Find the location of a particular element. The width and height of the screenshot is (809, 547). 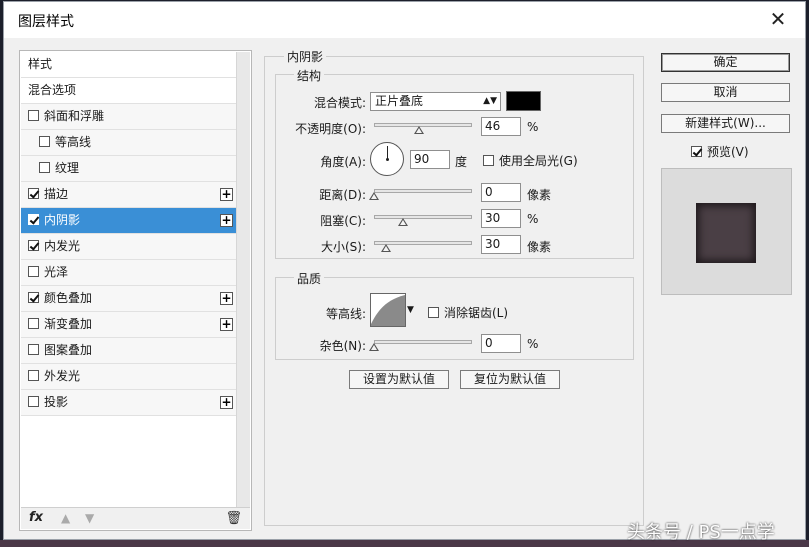

style-item: 投影 + is located at coordinates (128, 403).